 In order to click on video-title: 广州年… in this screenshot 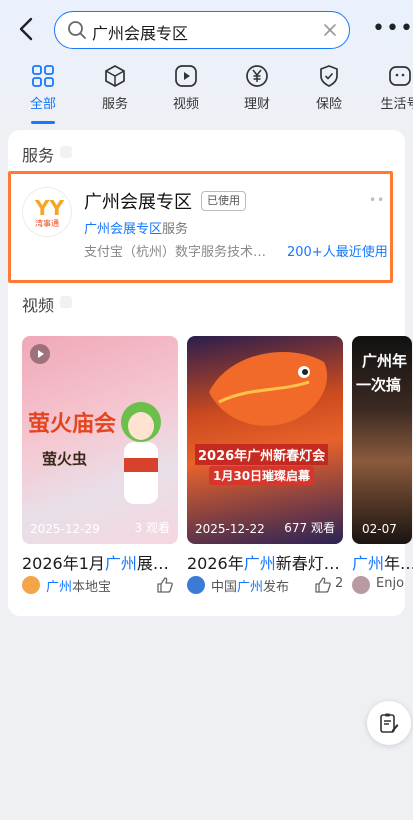, I will do `click(382, 562)`.